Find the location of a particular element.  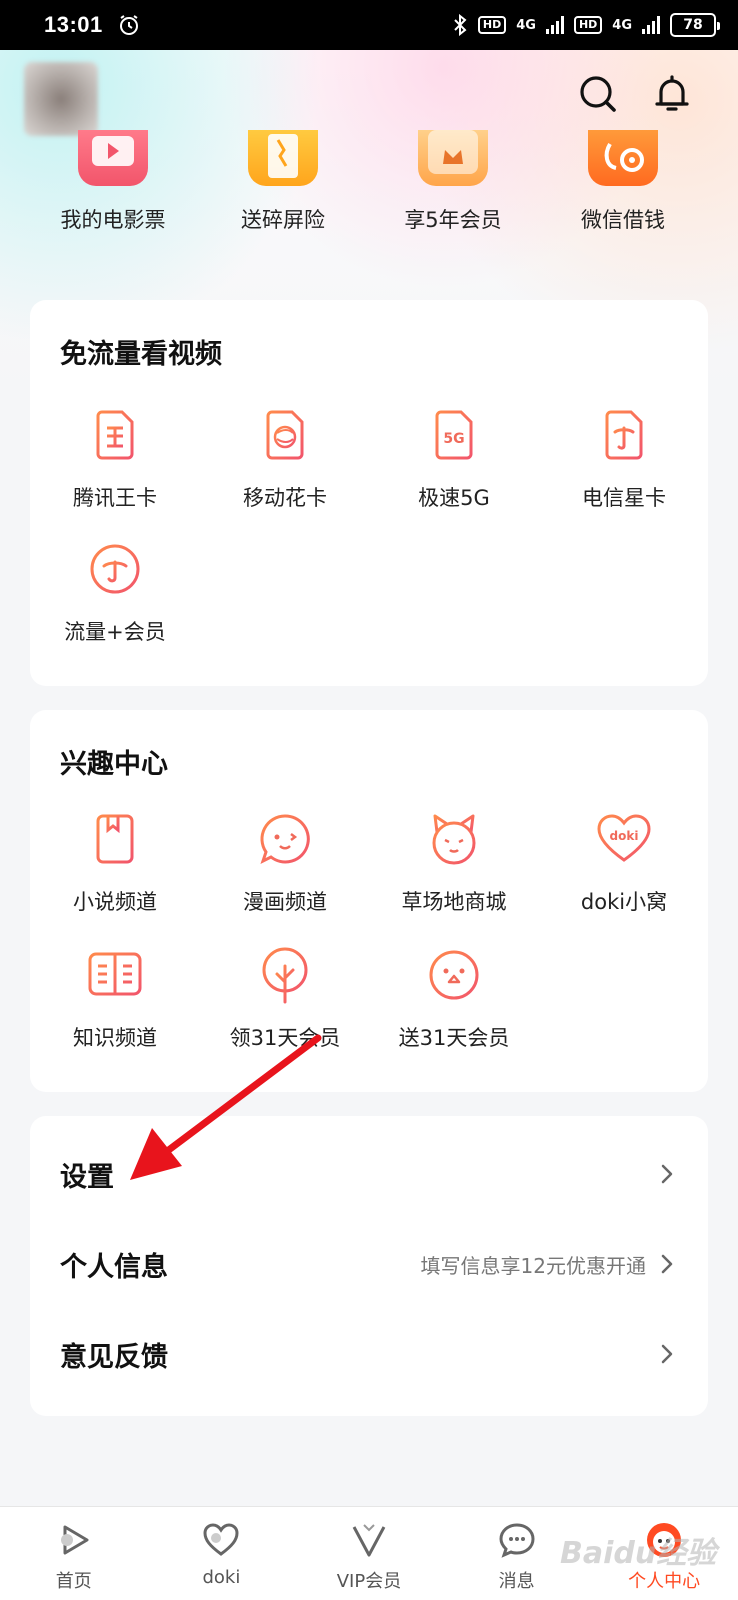

avatar is located at coordinates (61, 99).